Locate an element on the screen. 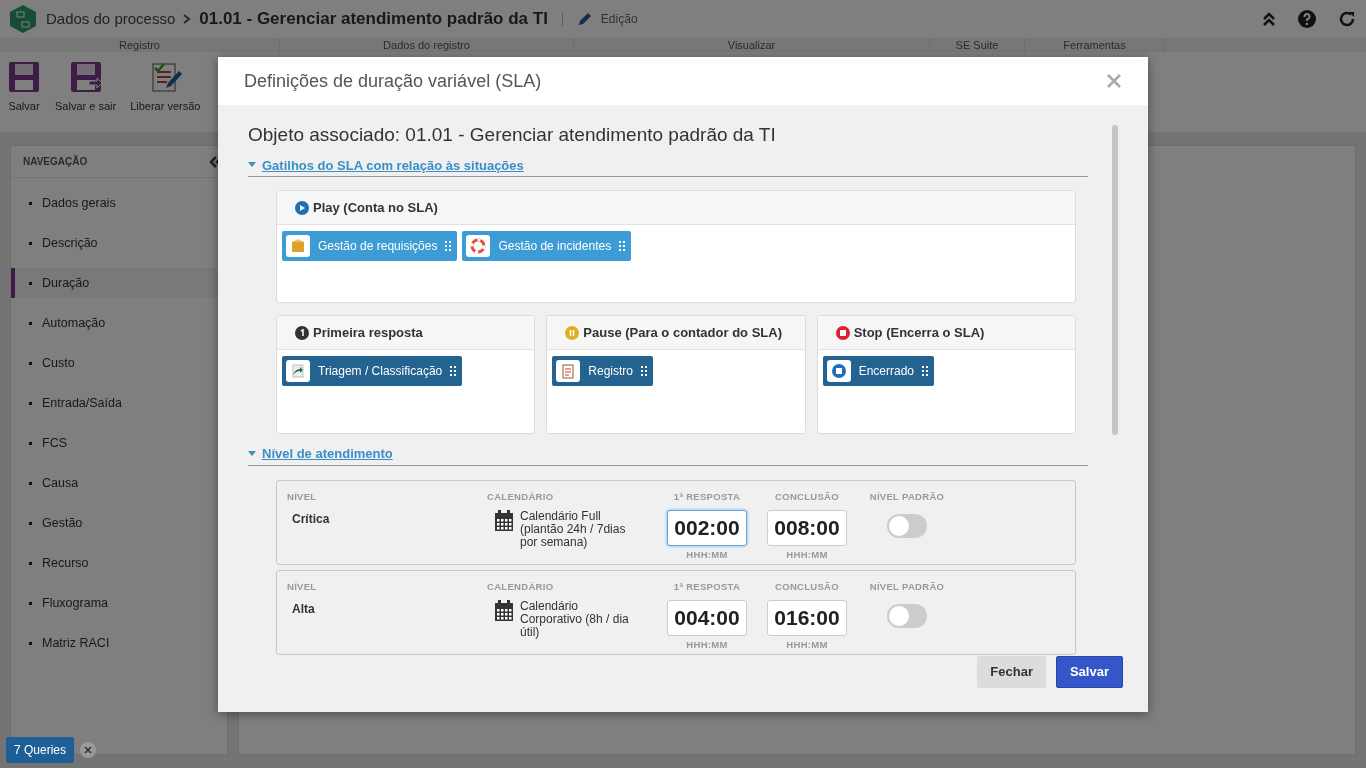  nav-label: Dados gerais is located at coordinates (79, 203).